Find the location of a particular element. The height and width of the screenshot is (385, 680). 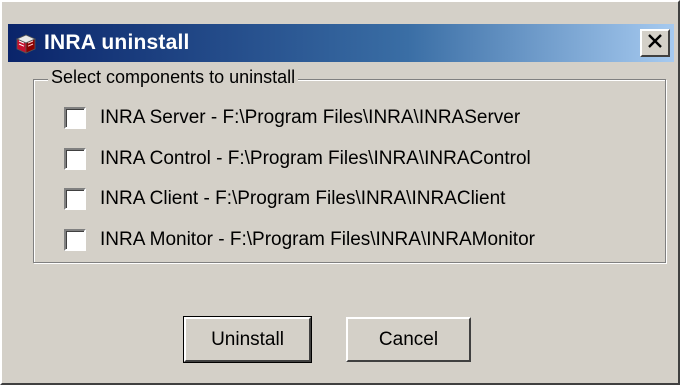

uninstall-button: Uninstall is located at coordinates (247, 339).